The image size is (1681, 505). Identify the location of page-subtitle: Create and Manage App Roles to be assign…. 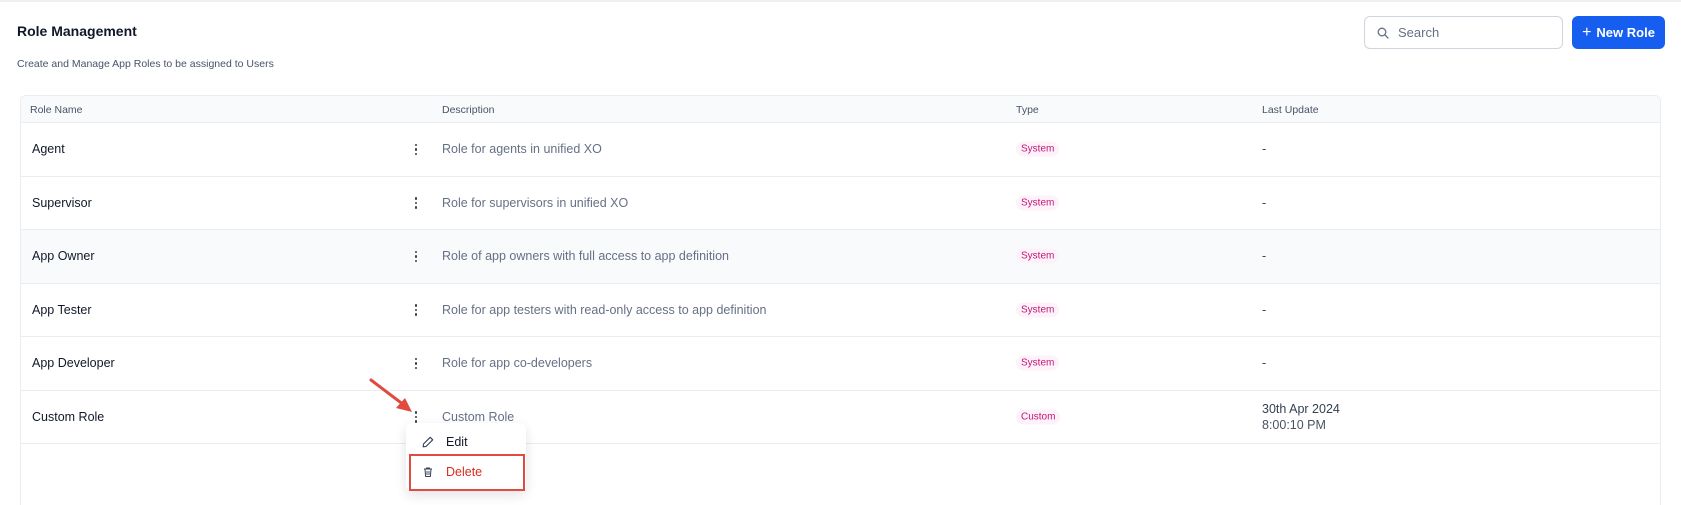
(145, 64).